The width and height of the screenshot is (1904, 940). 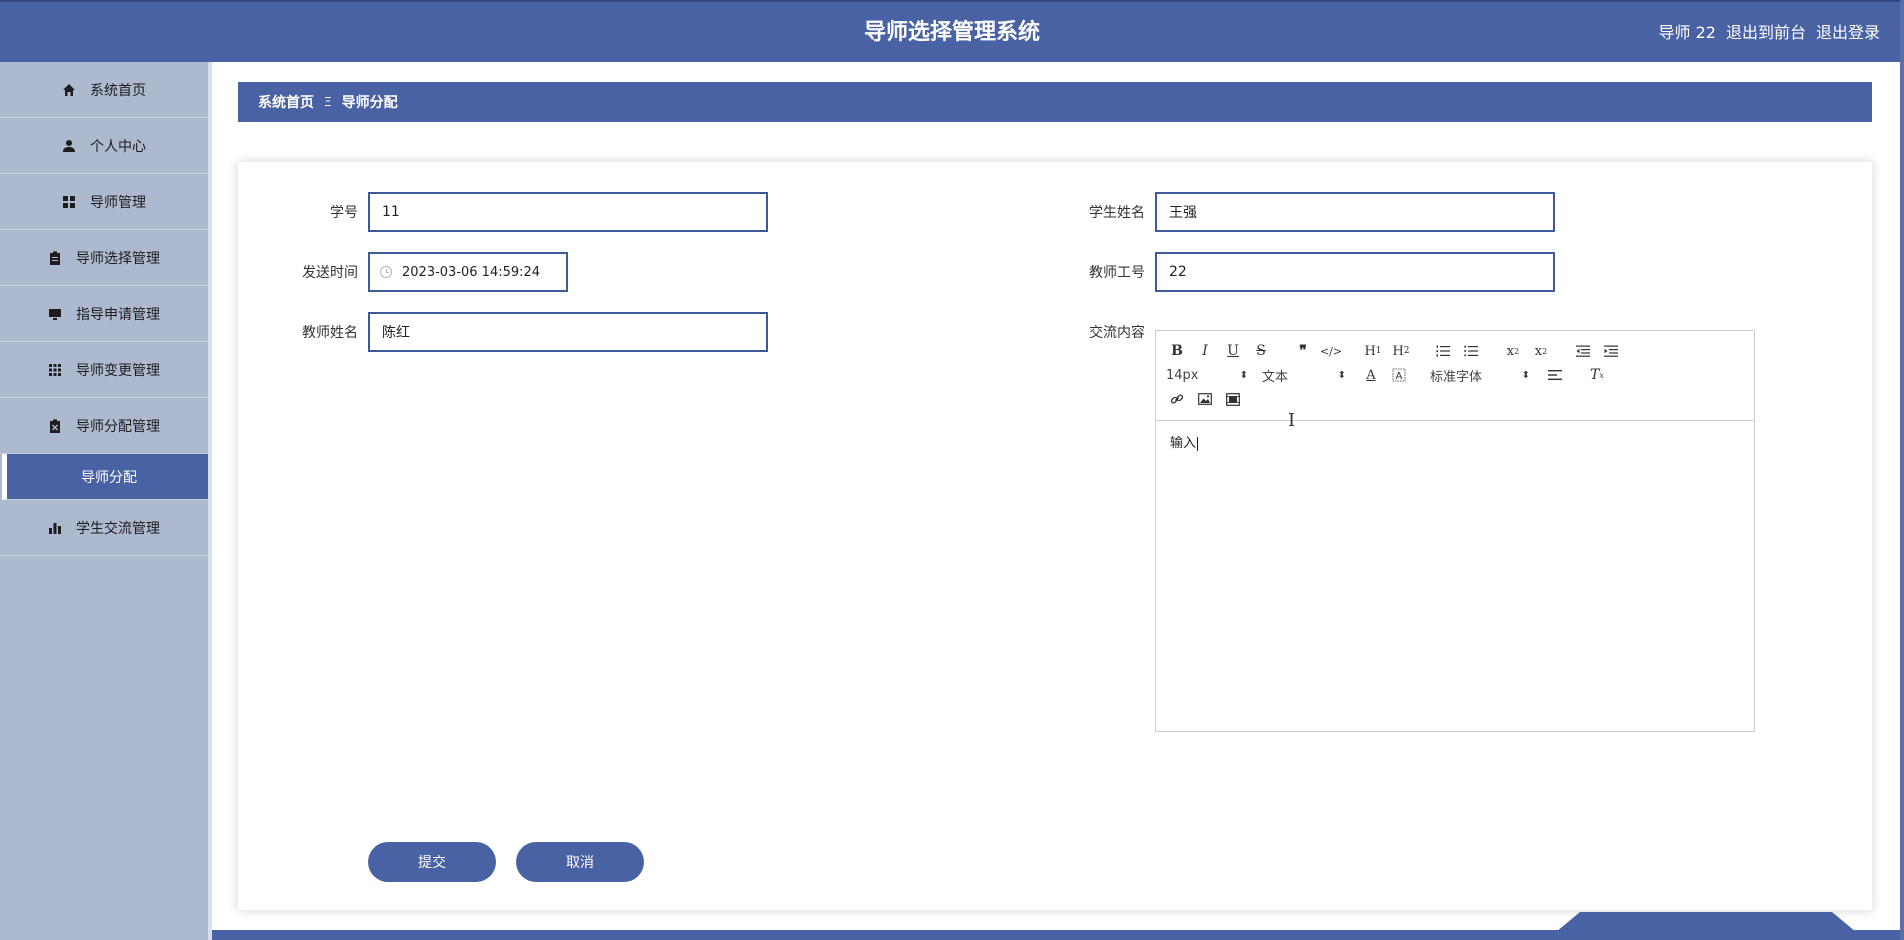 What do you see at coordinates (1275, 377) in the screenshot?
I see `block-type-value: 文本` at bounding box center [1275, 377].